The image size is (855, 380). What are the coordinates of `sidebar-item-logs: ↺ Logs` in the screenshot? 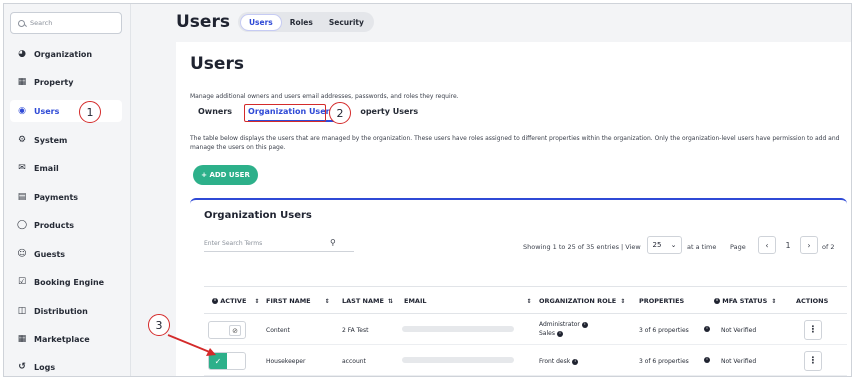 It's located at (66, 366).